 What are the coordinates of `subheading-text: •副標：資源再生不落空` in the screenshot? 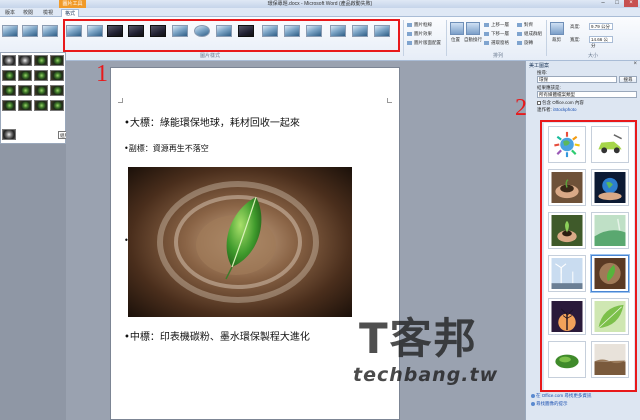 It's located at (166, 148).